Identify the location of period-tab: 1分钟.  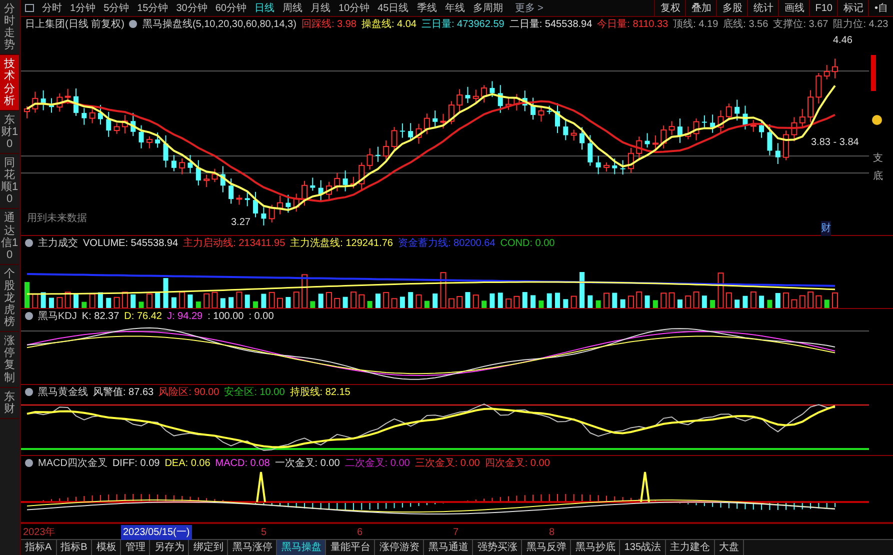
(83, 8).